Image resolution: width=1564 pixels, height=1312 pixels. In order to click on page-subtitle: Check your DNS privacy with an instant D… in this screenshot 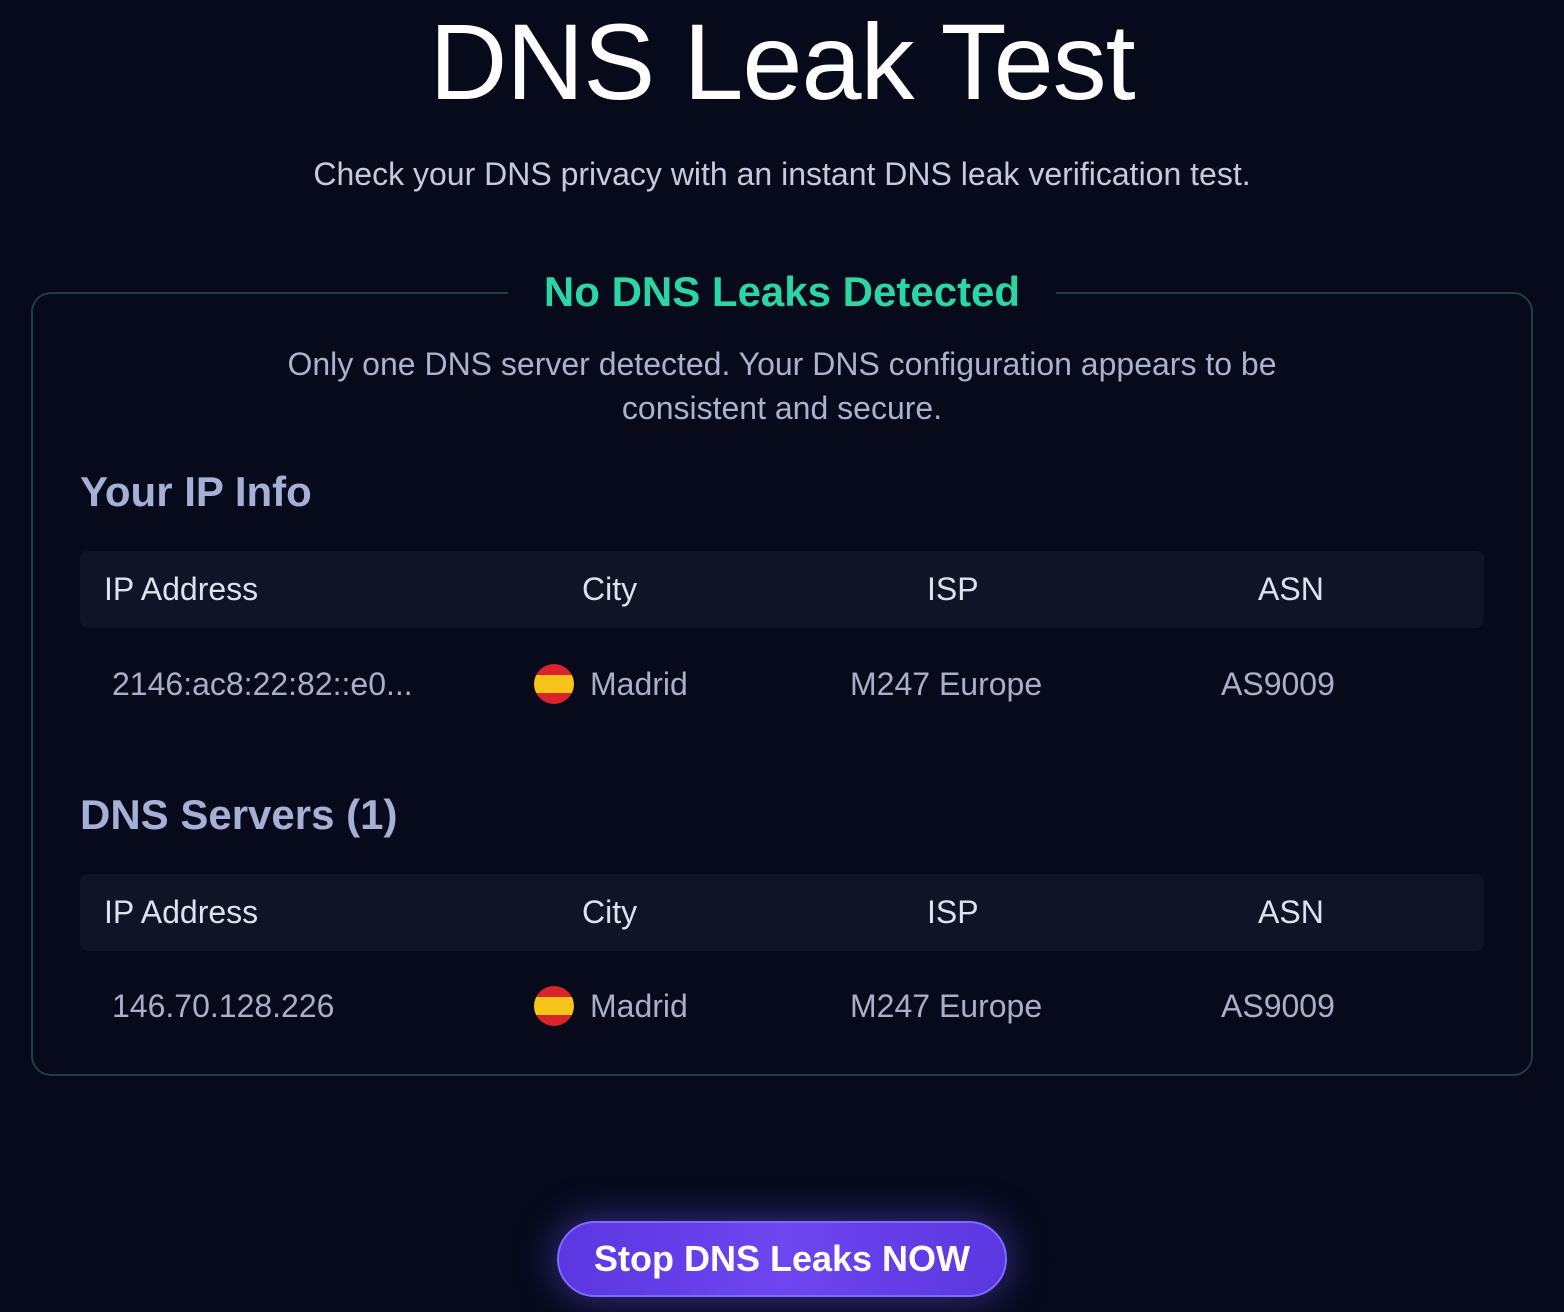, I will do `click(782, 174)`.